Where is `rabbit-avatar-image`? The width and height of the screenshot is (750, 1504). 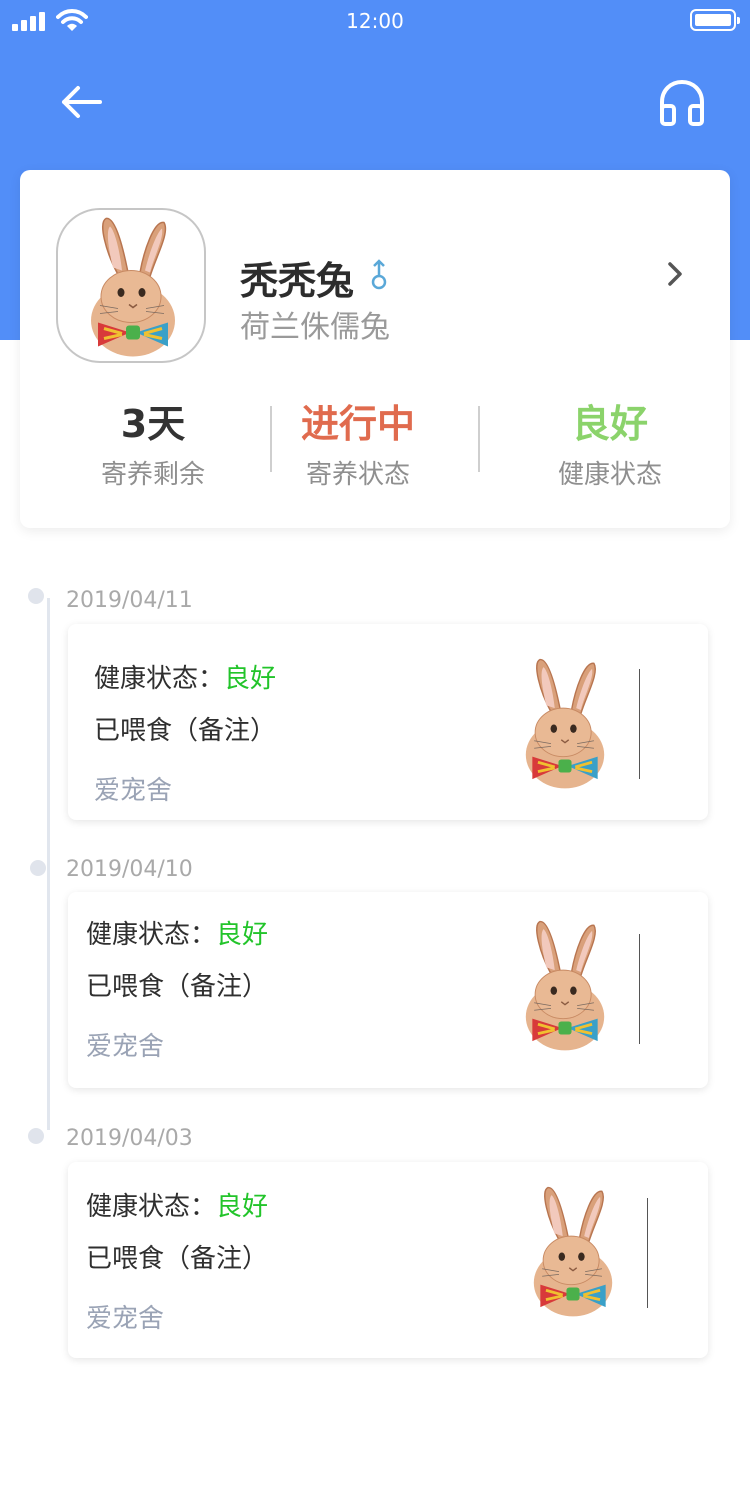 rabbit-avatar-image is located at coordinates (132, 286).